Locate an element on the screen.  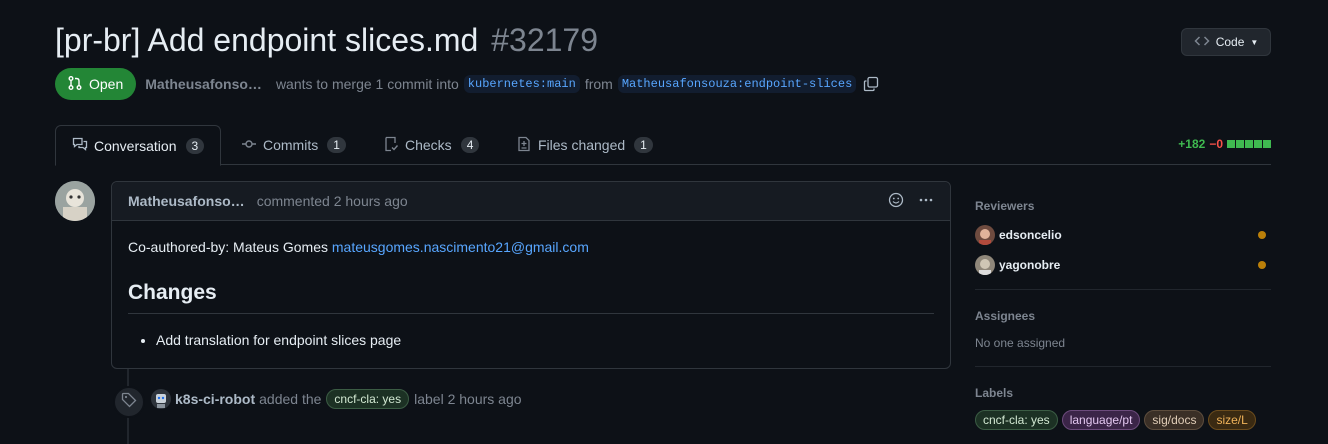
diffstat-deletions: −0 is located at coordinates (1216, 144).